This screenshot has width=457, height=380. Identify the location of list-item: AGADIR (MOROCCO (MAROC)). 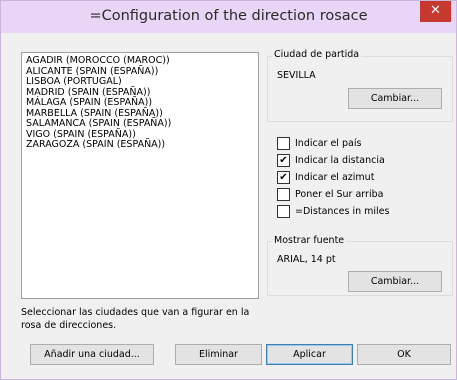
(142, 61).